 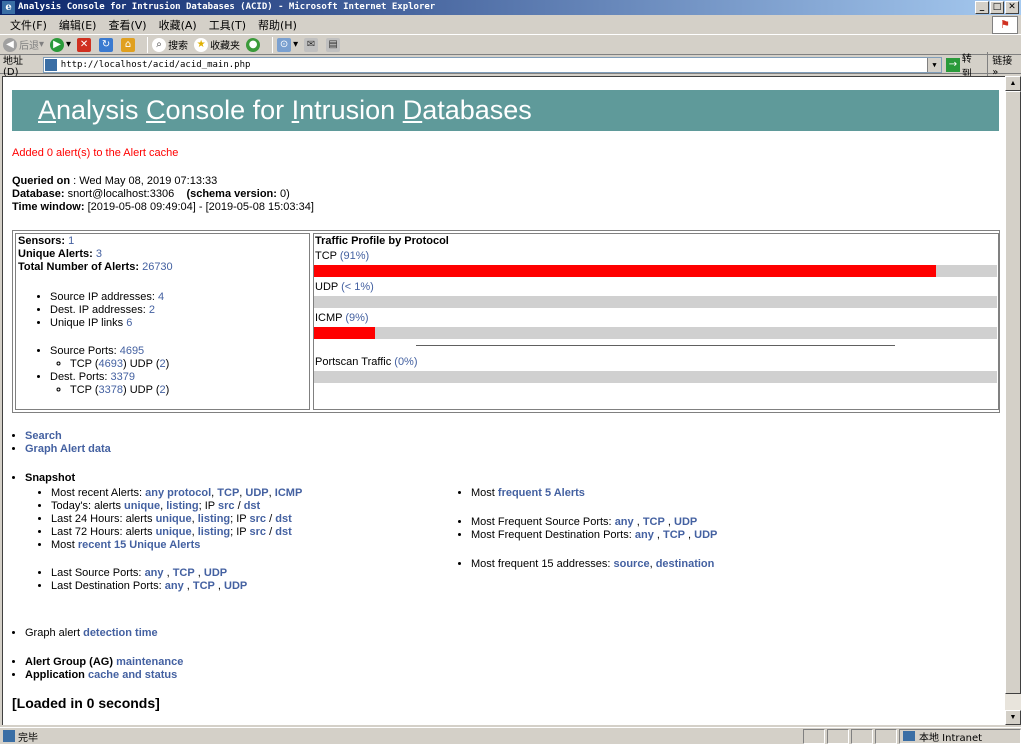 I want to click on today-listing-link: listing, so click(x=182, y=506).